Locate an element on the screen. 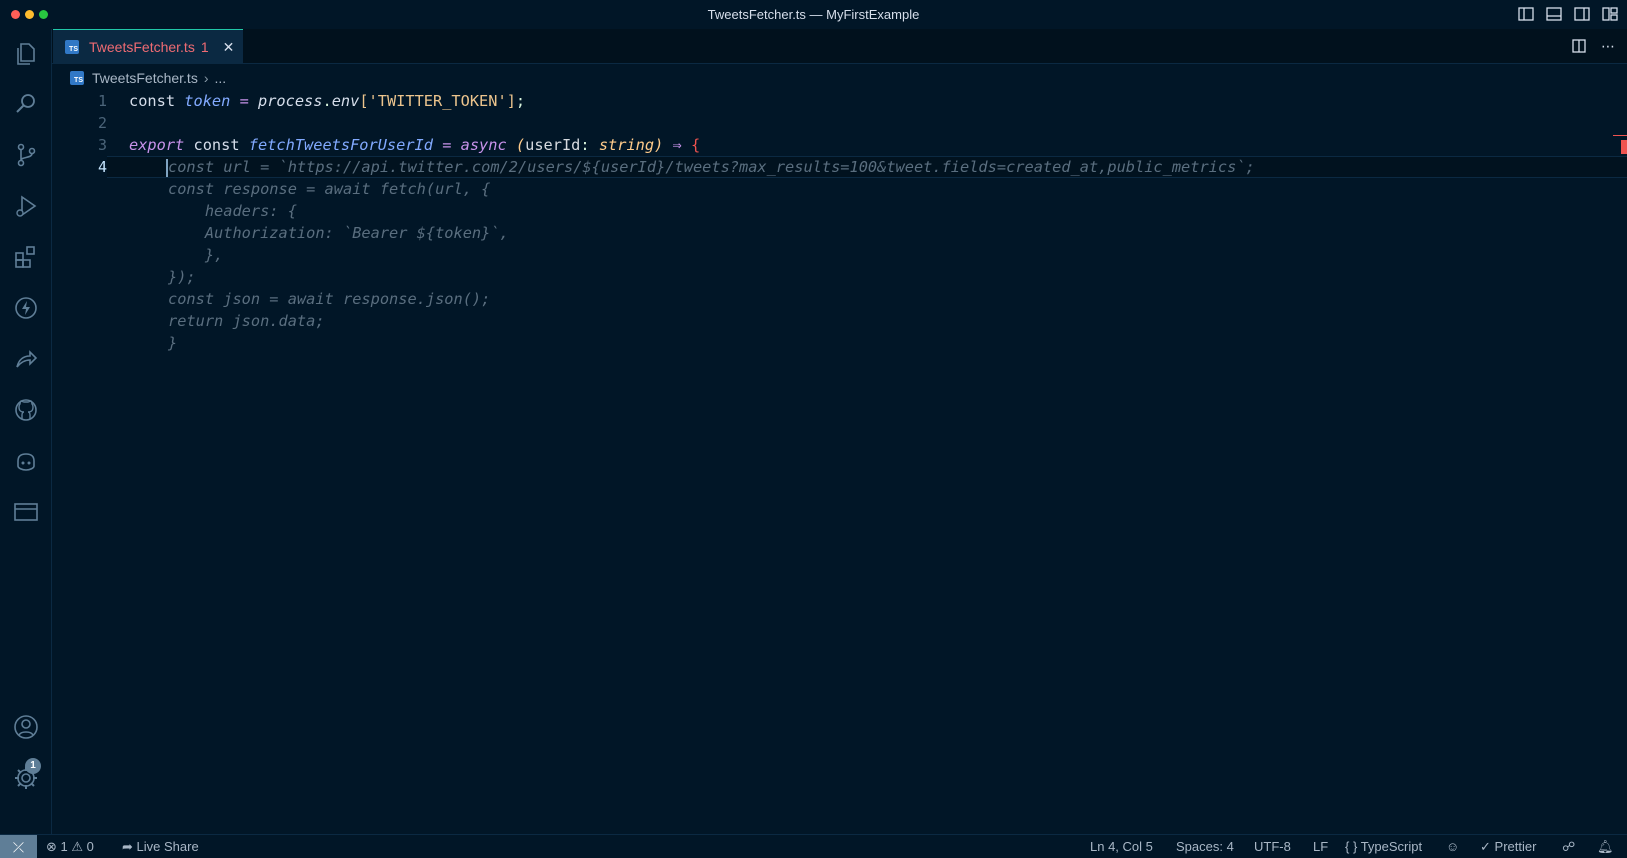 Image resolution: width=1627 pixels, height=858 pixels. copilot-icon is located at coordinates (26, 461).